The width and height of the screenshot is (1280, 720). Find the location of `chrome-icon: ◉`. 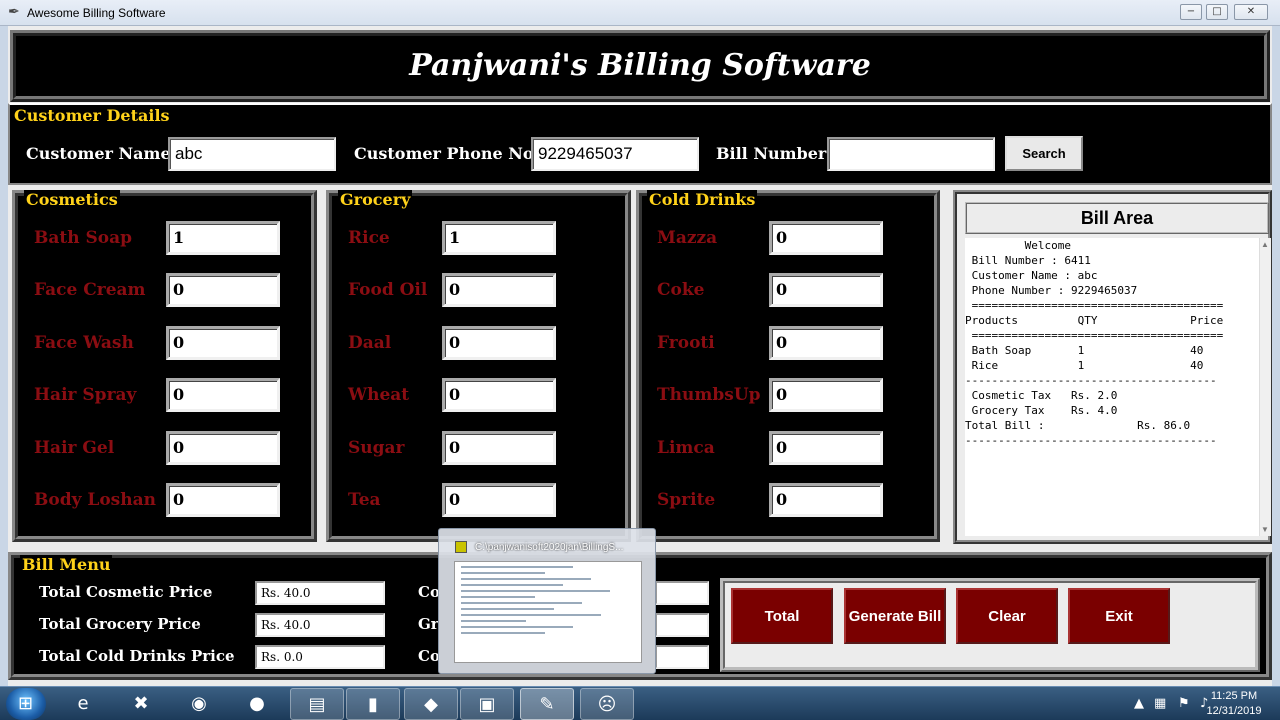

chrome-icon: ◉ is located at coordinates (199, 704).